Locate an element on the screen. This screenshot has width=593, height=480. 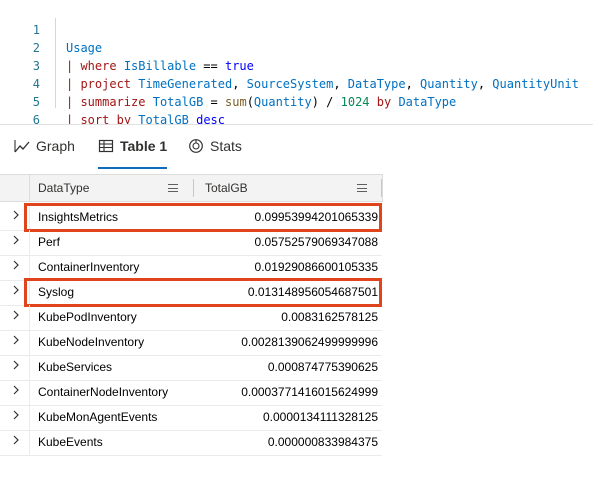
cell-totalgb: 0.0028139062499999996 is located at coordinates (309, 342).